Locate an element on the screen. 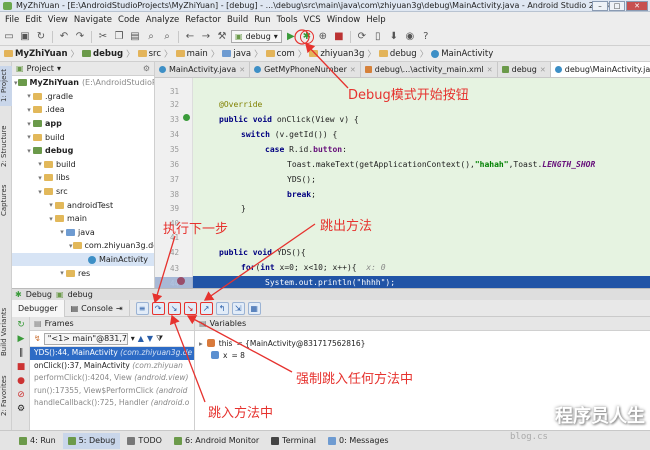 Image resolution: width=650 pixels, height=450 pixels. menu-tools: Tools is located at coordinates (287, 20).